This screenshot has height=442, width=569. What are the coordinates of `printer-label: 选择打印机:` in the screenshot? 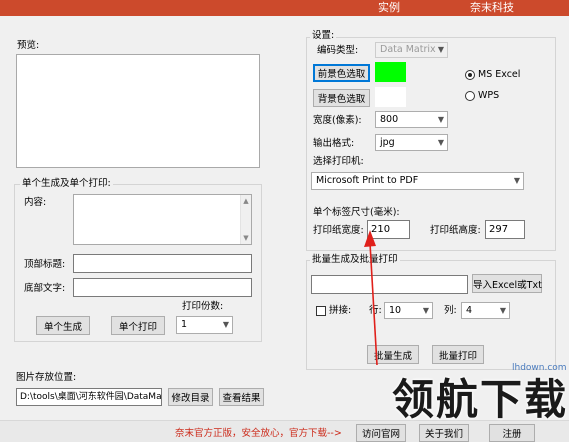 It's located at (338, 161).